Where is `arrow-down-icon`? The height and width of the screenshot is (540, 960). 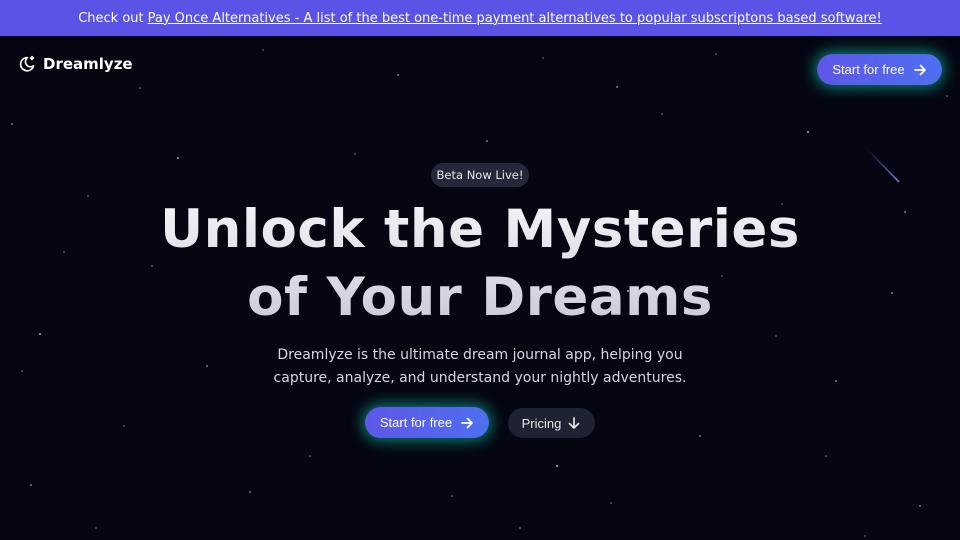
arrow-down-icon is located at coordinates (574, 423).